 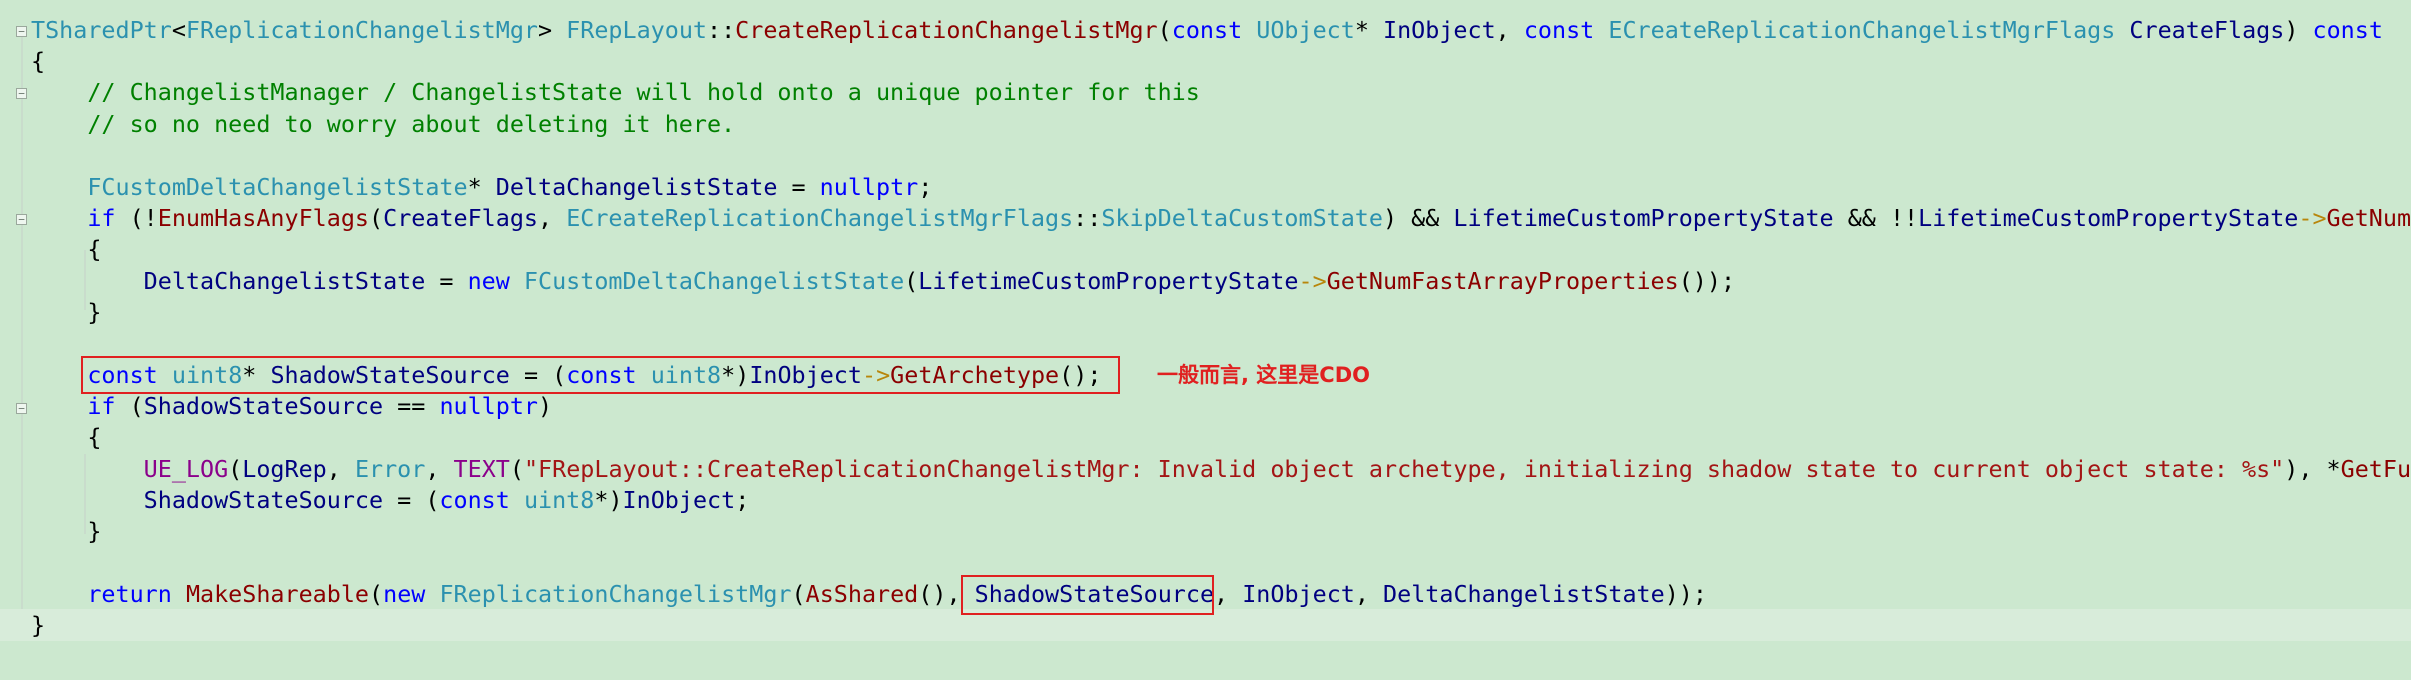 What do you see at coordinates (552, 30) in the screenshot?
I see `code-token: >` at bounding box center [552, 30].